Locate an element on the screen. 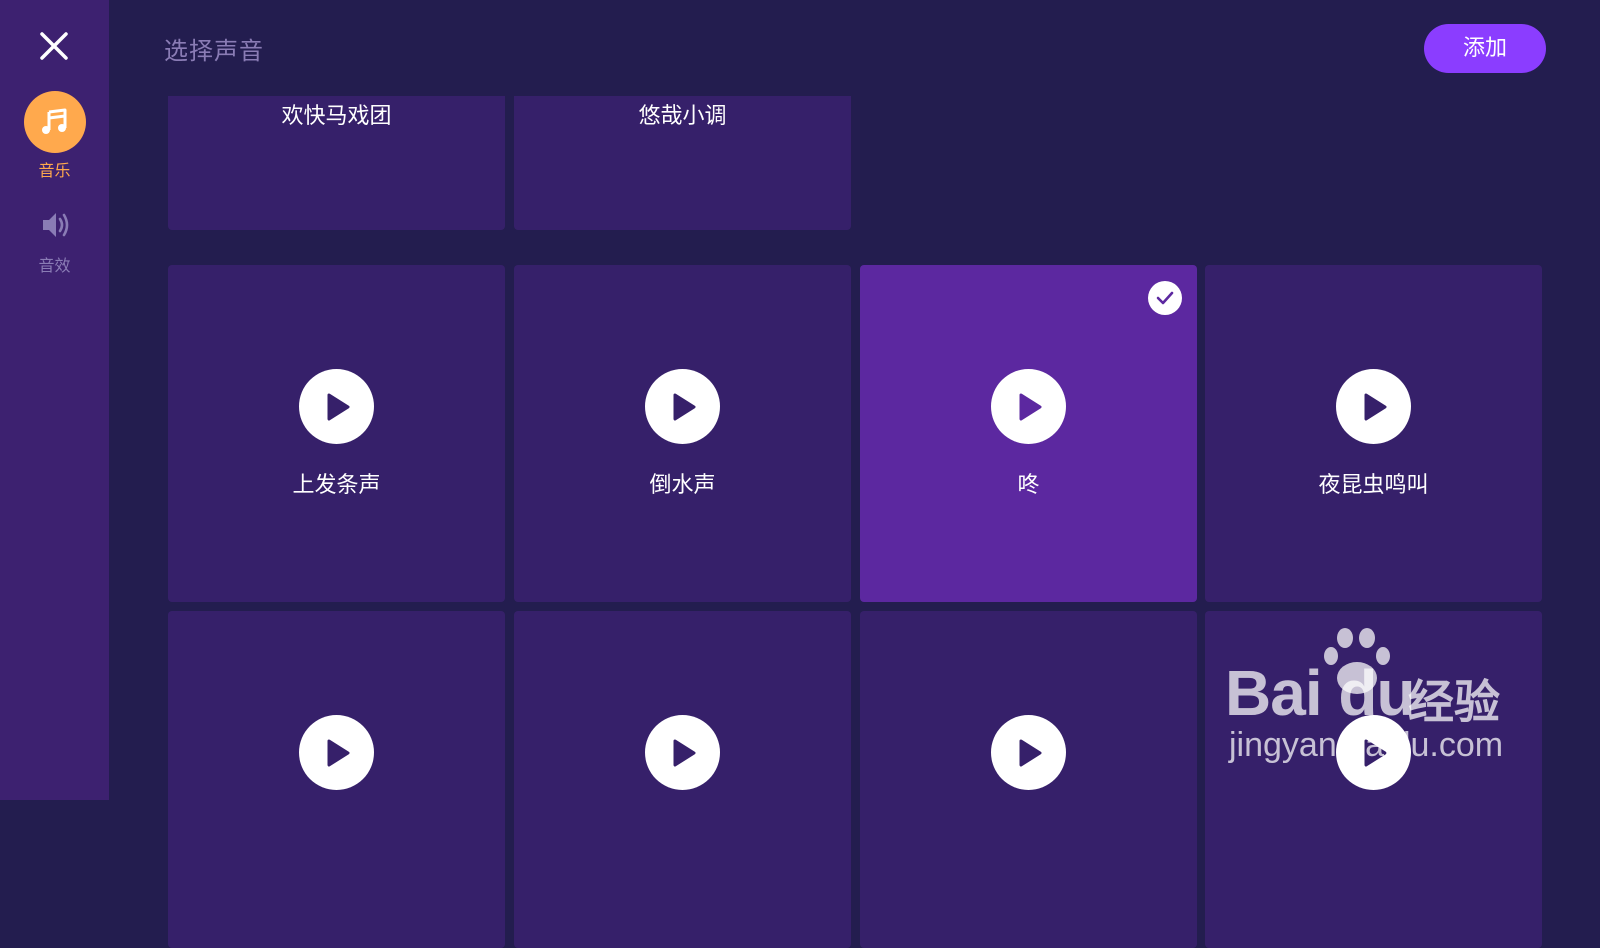 The height and width of the screenshot is (948, 1600). sidebar-item-music: 音乐 is located at coordinates (54, 136).